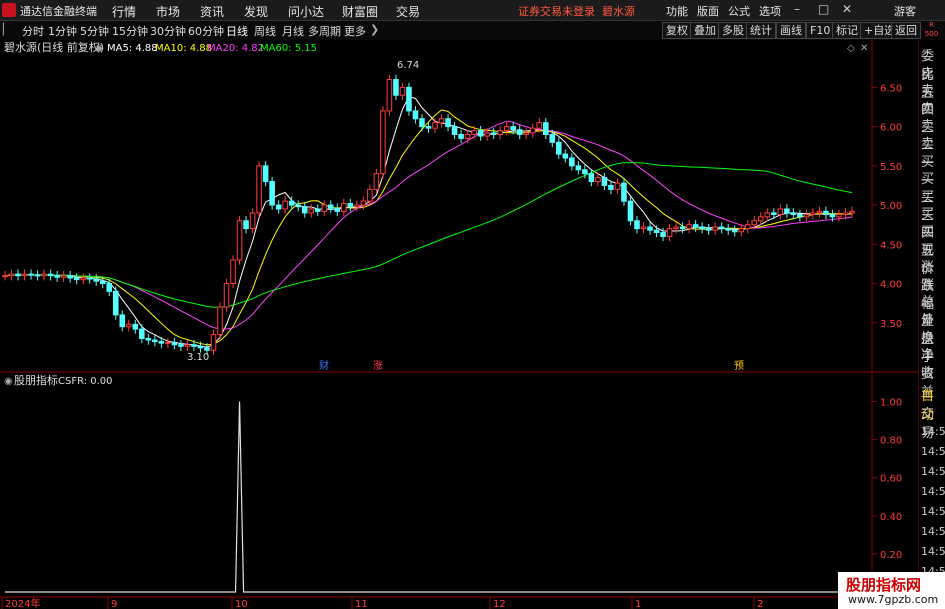 This screenshot has width=945, height=609. I want to click on event-mark-finance: 财, so click(324, 365).